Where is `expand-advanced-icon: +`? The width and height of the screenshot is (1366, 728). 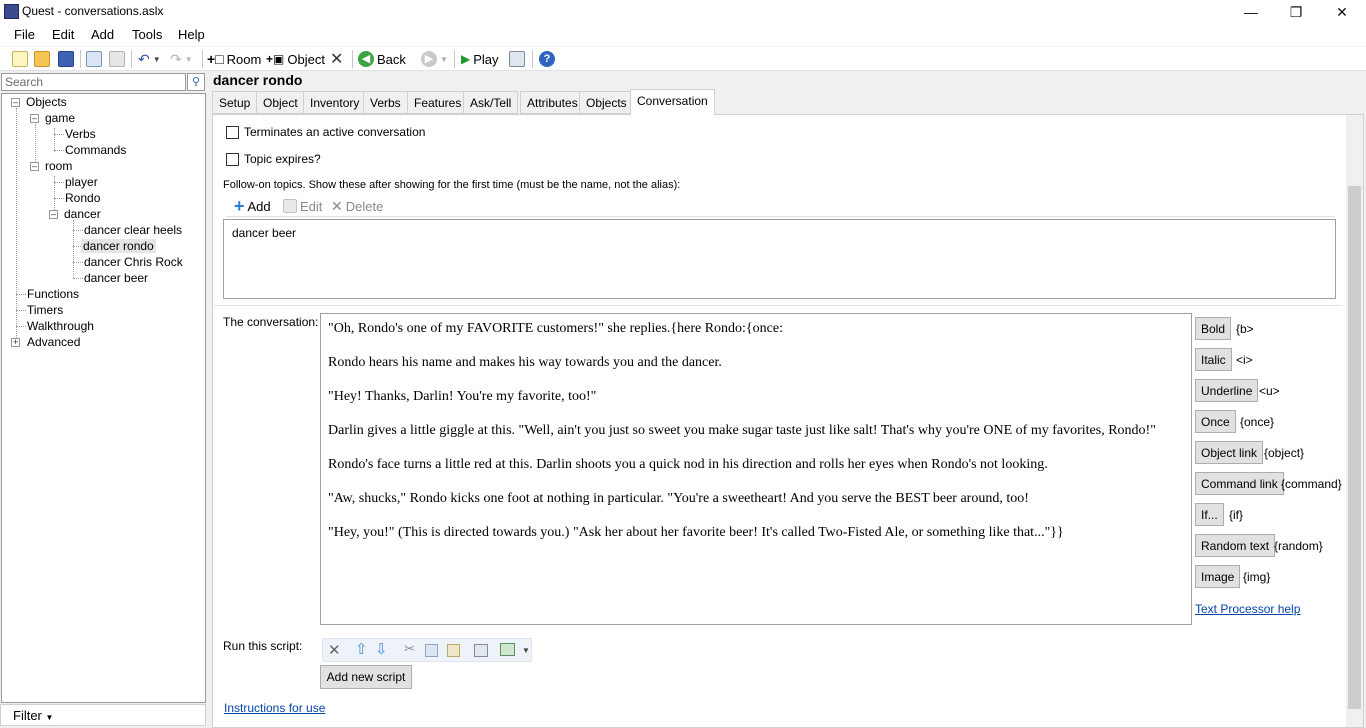 expand-advanced-icon: + is located at coordinates (15, 342).